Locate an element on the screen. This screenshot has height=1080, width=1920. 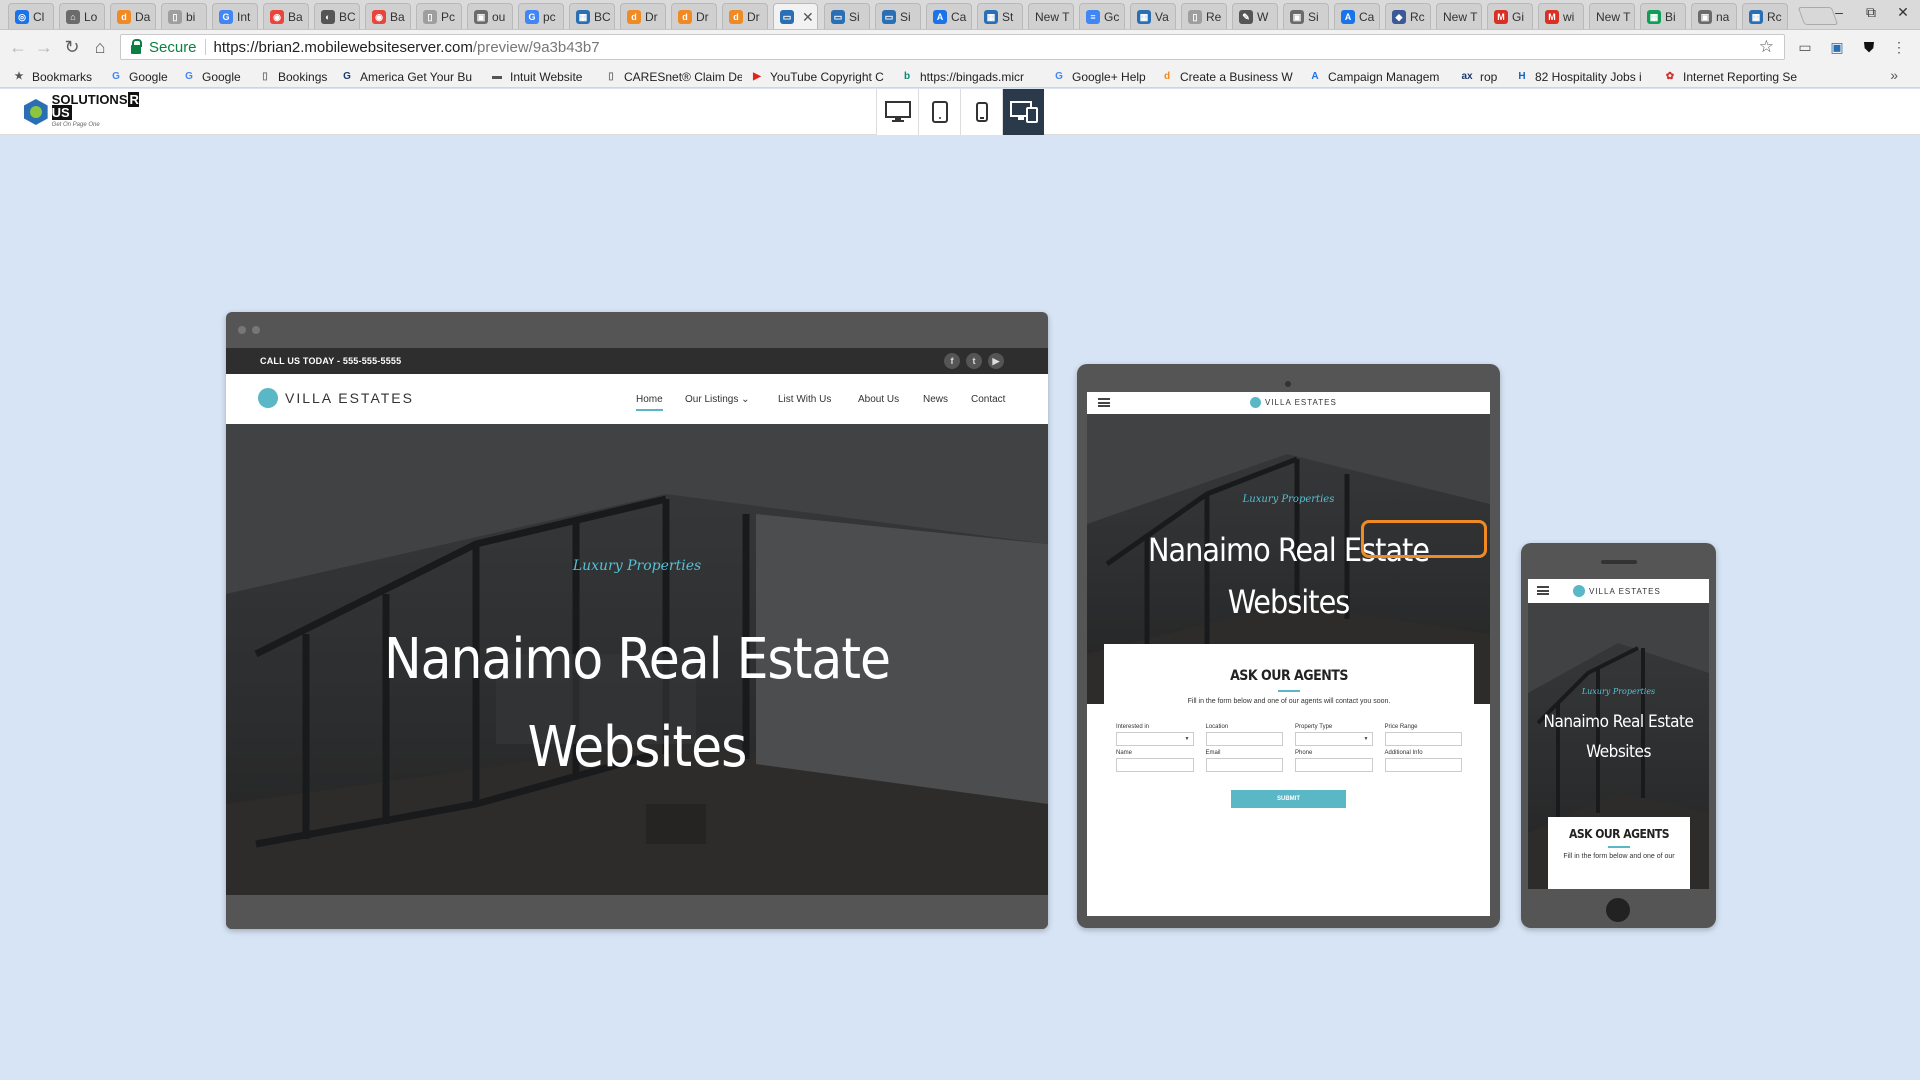
bookmark-item: H 82 Hospitality Jobs i is located at coordinates (1578, 76).